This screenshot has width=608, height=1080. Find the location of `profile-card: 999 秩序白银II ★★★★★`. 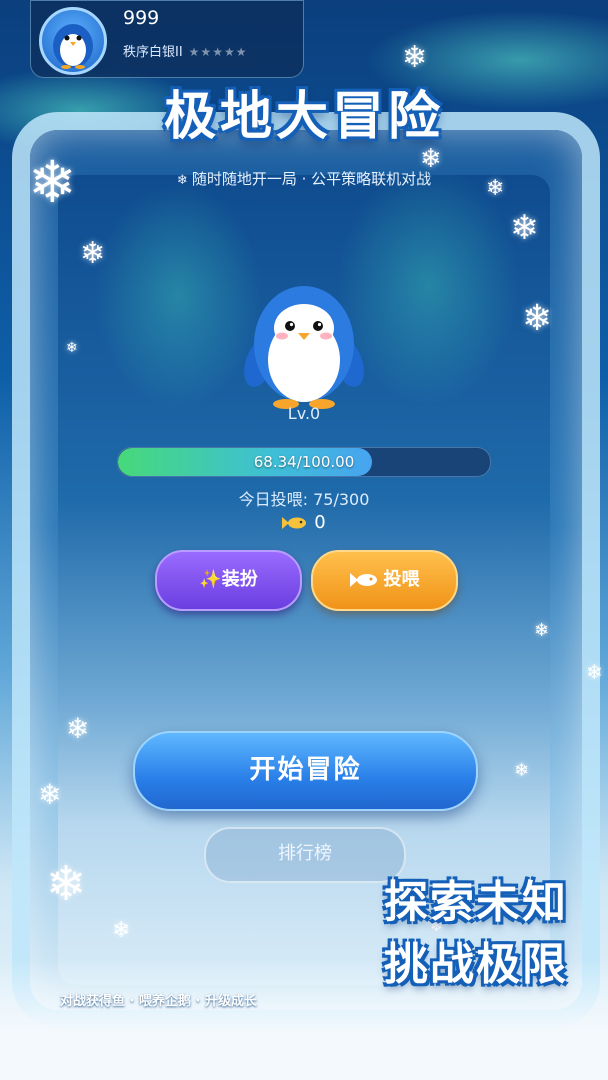

profile-card: 999 秩序白银II ★★★★★ is located at coordinates (167, 39).